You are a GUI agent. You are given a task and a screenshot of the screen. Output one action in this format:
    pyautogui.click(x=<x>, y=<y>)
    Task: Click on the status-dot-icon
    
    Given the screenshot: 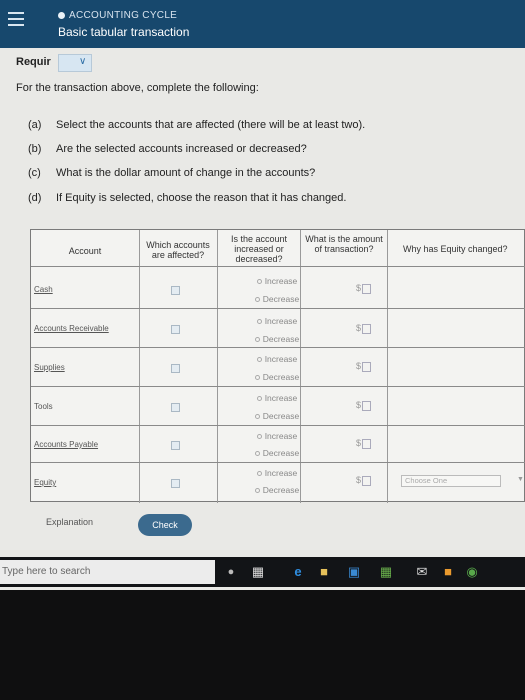 What is the action you would take?
    pyautogui.click(x=61, y=15)
    